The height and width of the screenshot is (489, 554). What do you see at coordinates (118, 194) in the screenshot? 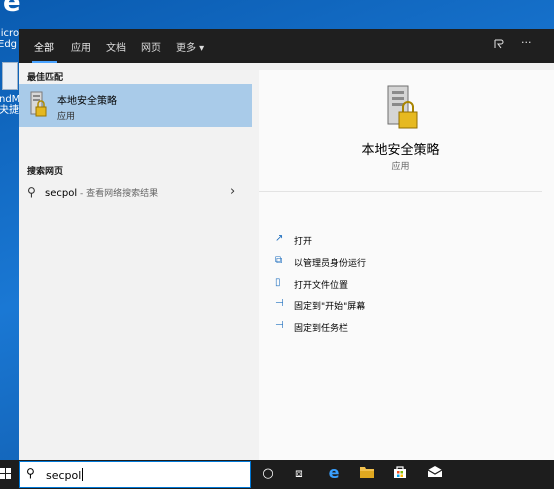
I see `web-query-hint: - 查看网络搜索结果` at bounding box center [118, 194].